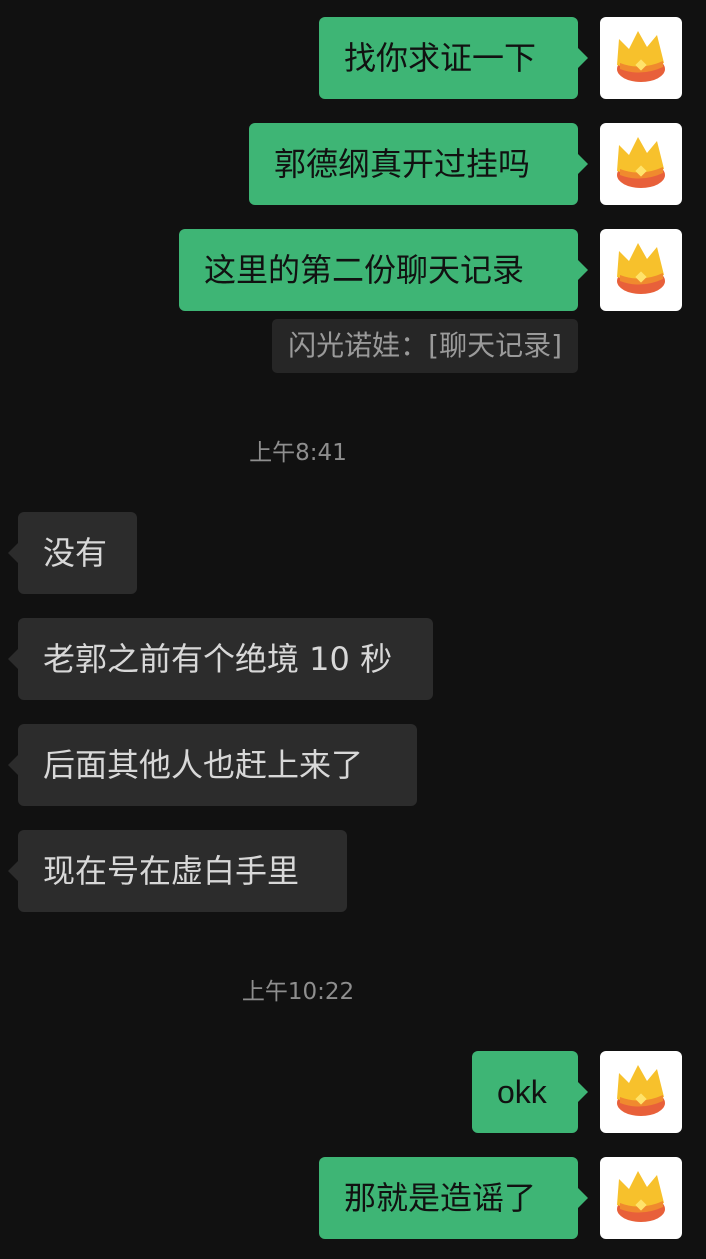  I want to click on message-text: 后面其他人也赶上来了, so click(203, 765).